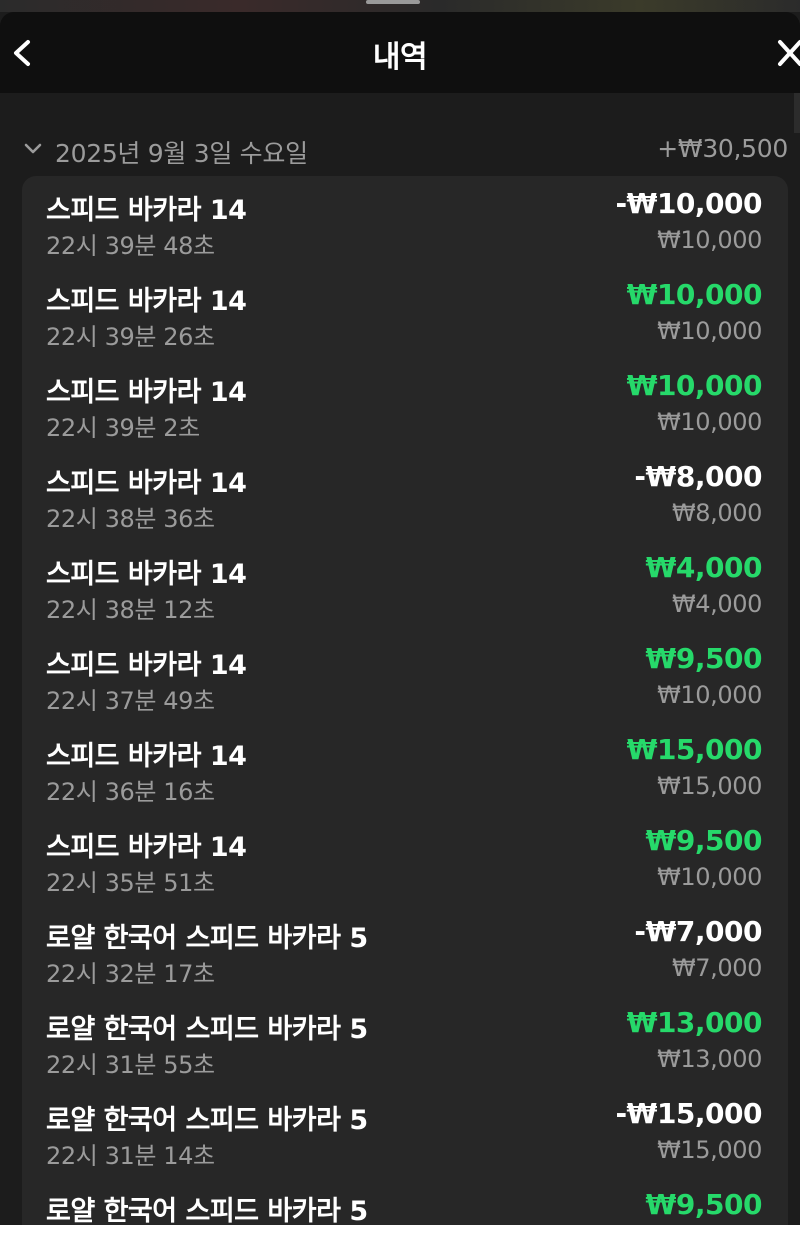  I want to click on transaction-time: 22시 39분 26초, so click(130, 337).